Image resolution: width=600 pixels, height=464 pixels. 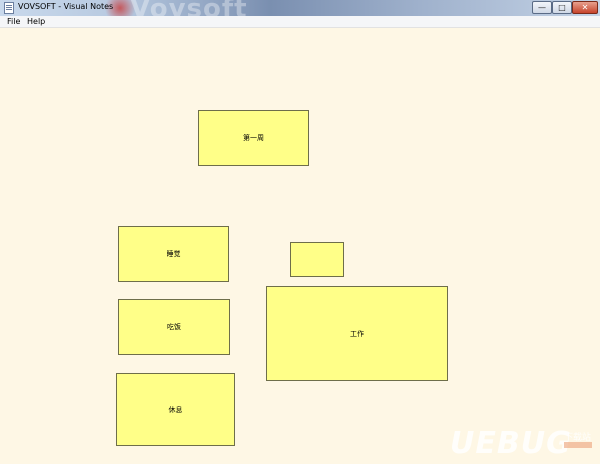 I want to click on note-eat-text: 吃饭, so click(x=174, y=327).